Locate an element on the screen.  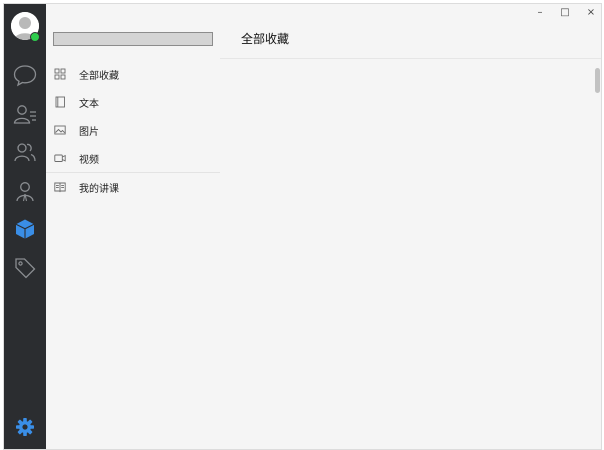
sidebar-item-videos: 视频 is located at coordinates (133, 158).